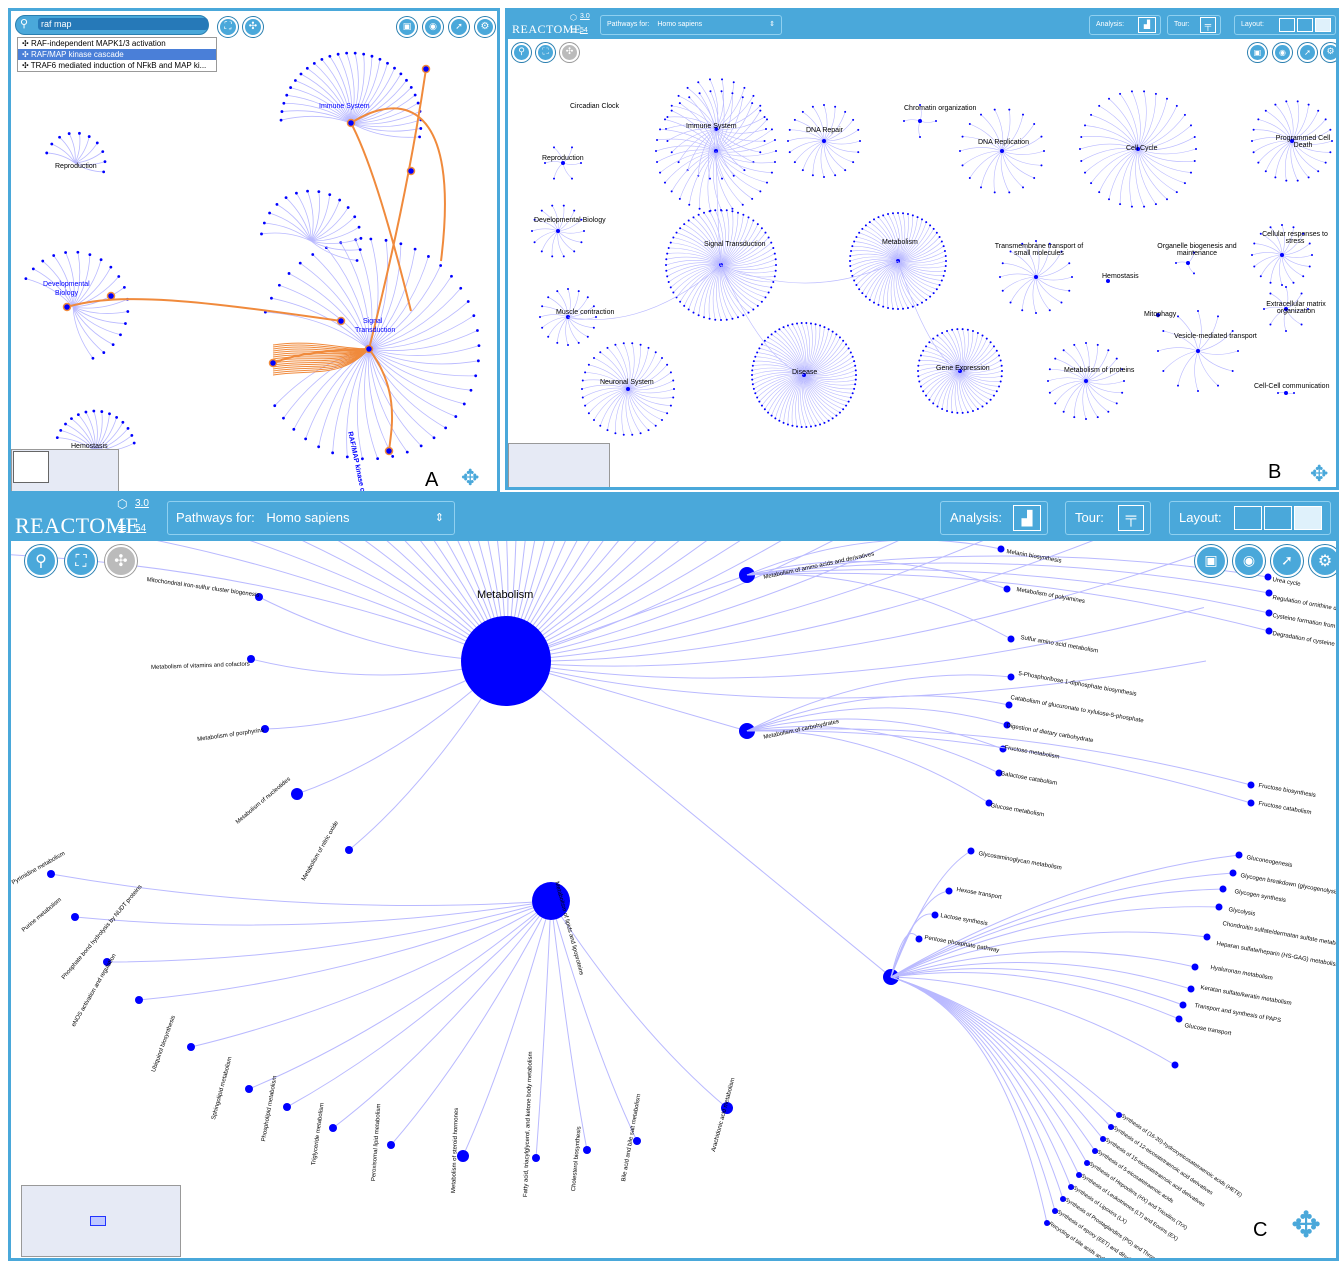  Describe the element at coordinates (1291, 386) in the screenshot. I see `pathway-label: Cell-Cell communication` at that location.